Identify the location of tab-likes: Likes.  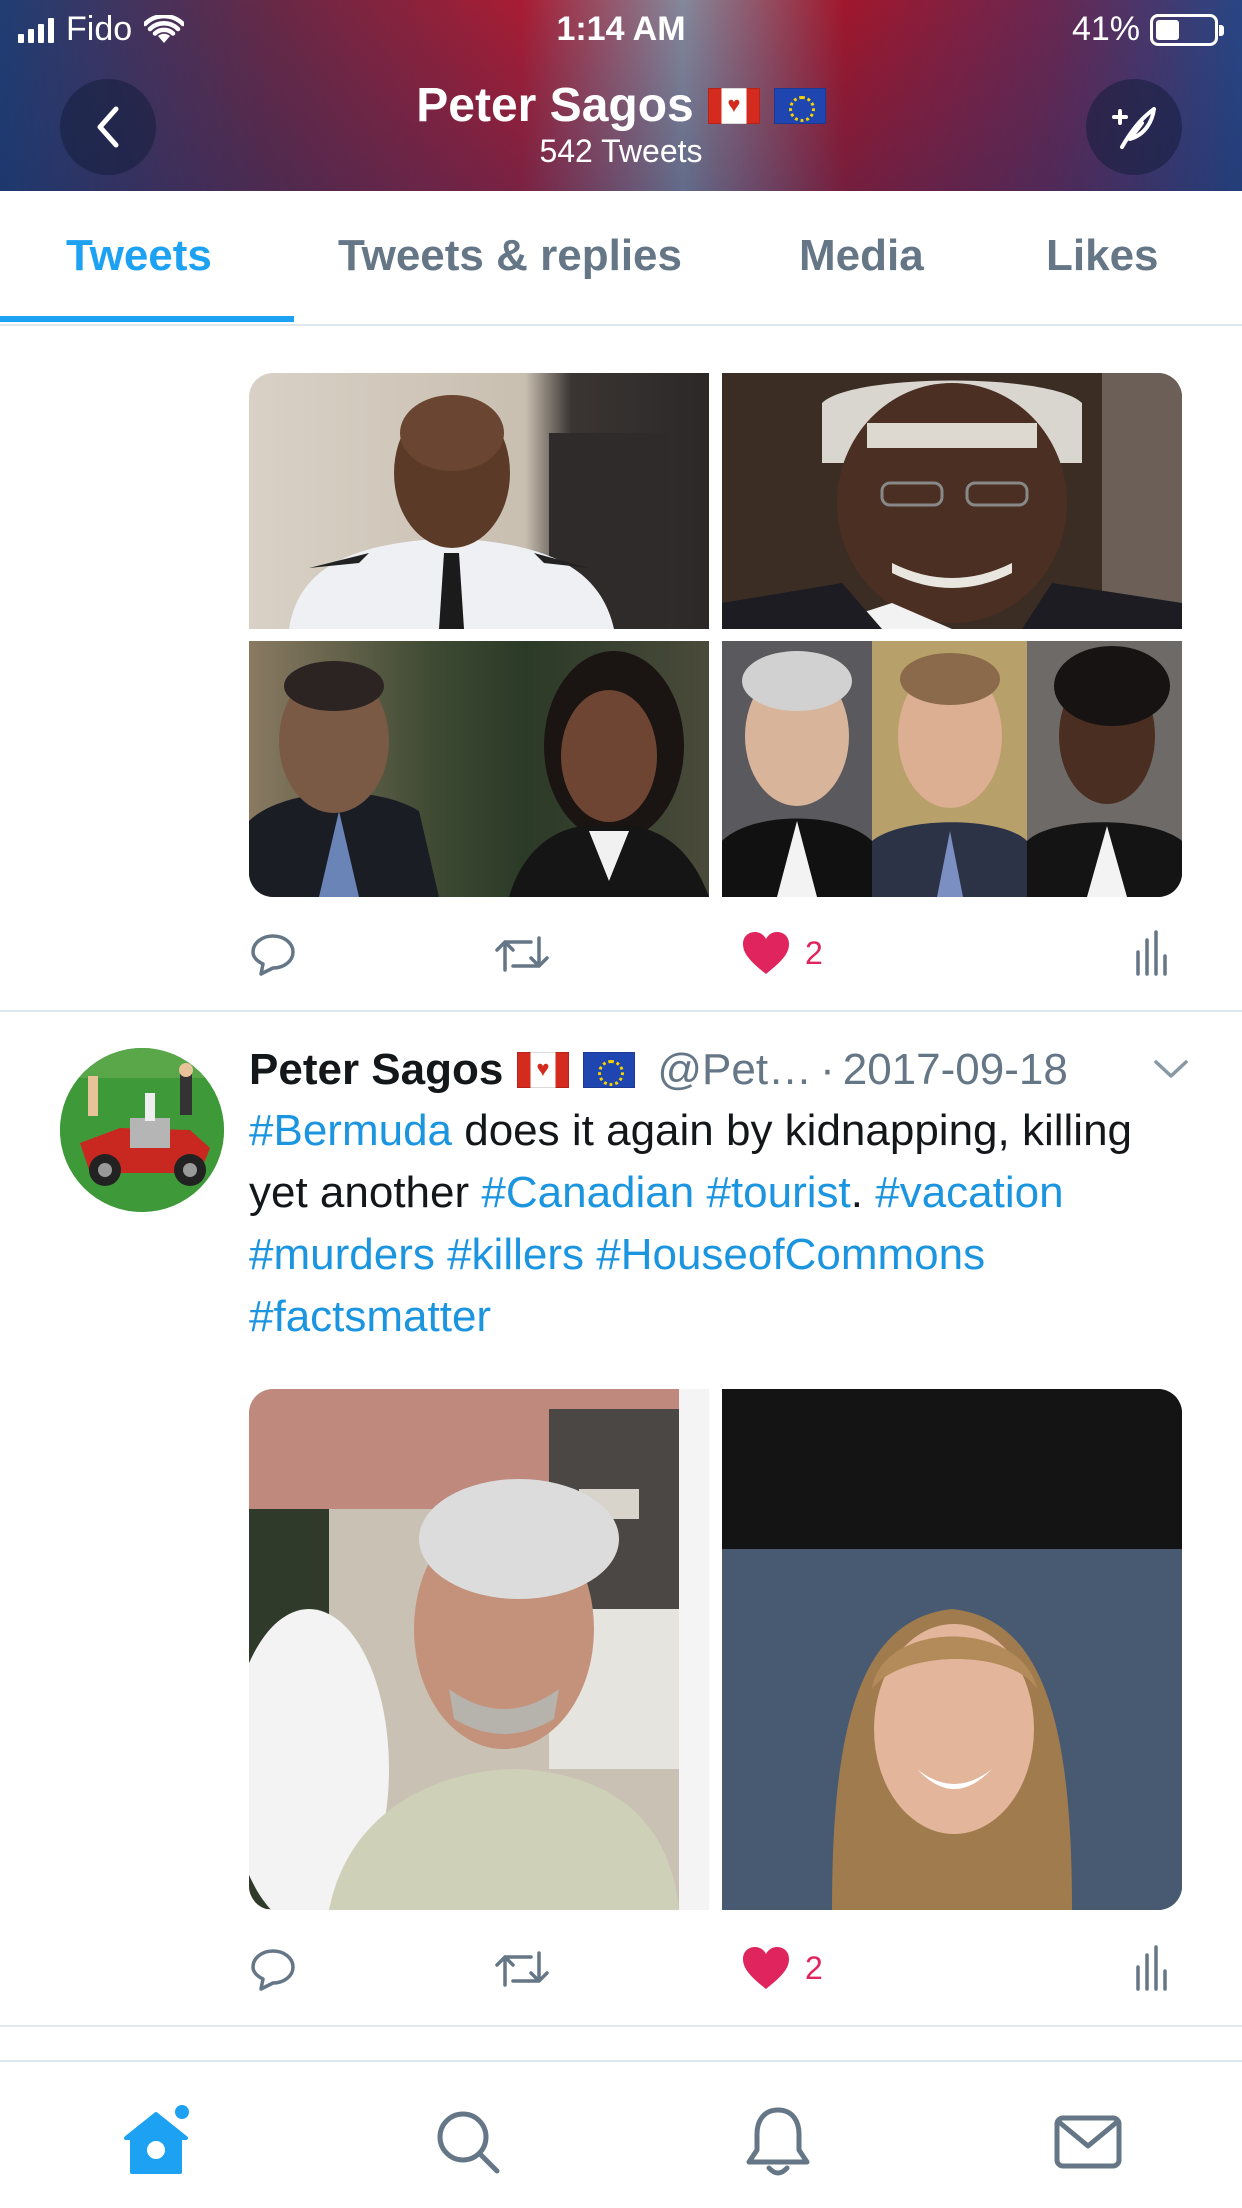
(1102, 256).